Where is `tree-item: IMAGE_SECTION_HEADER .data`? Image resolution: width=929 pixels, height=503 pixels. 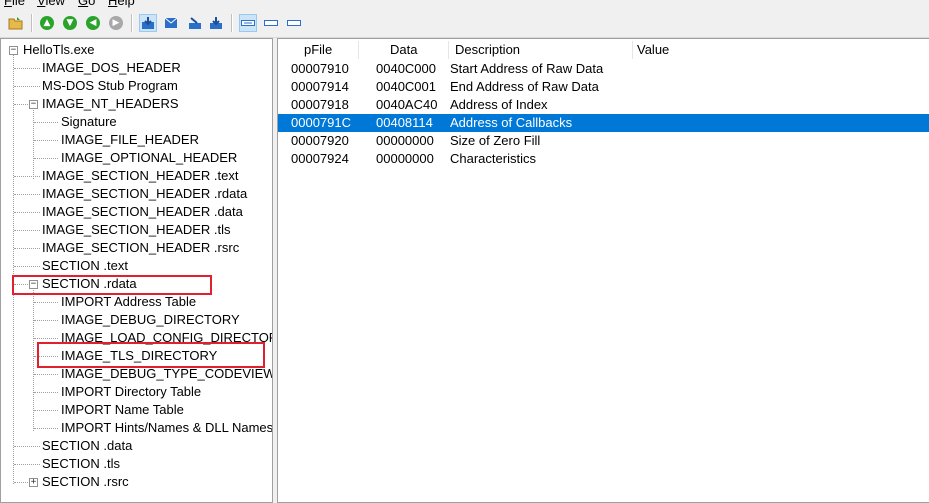
tree-item: IMAGE_SECTION_HEADER .data is located at coordinates (142, 212).